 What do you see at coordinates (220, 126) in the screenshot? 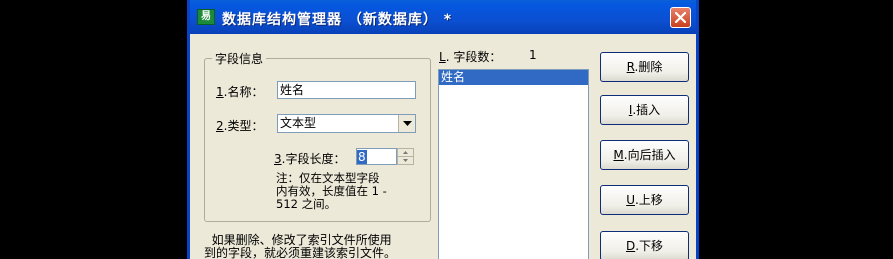
I see `type-accel-key: 2` at bounding box center [220, 126].